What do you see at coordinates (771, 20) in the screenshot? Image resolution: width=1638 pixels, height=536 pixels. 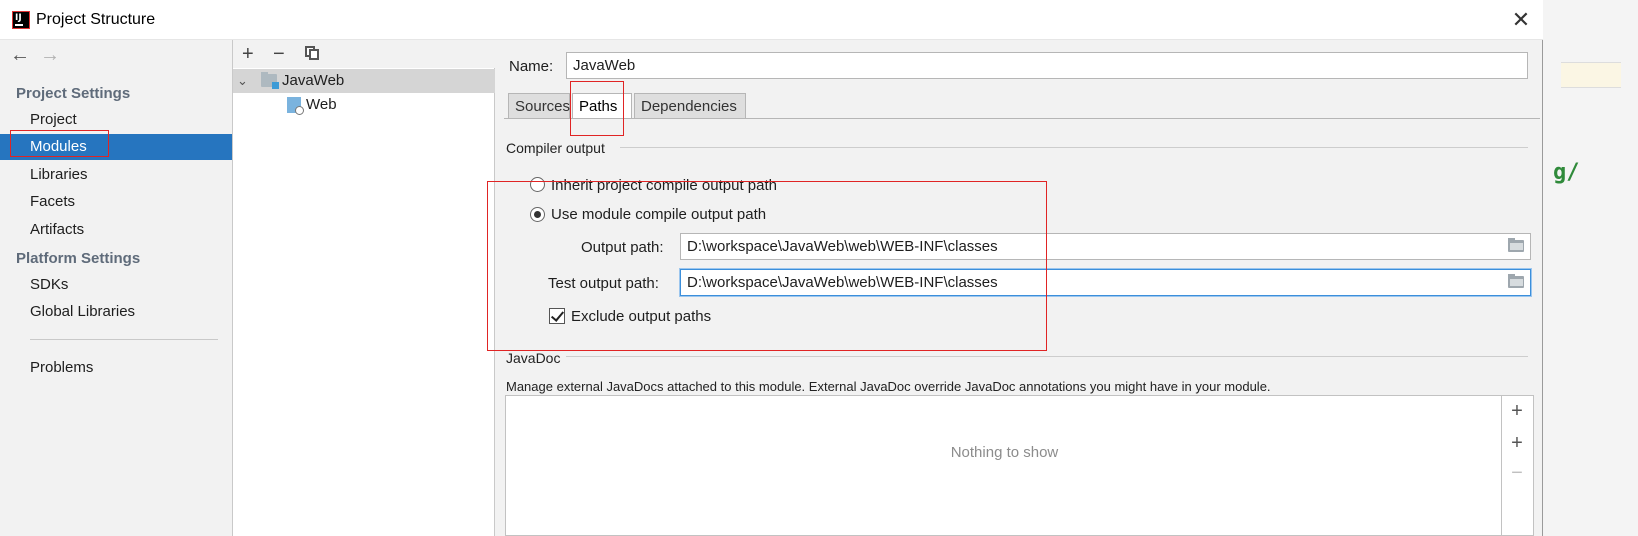 I see `title-bar: IJ Project Structure ✕` at bounding box center [771, 20].